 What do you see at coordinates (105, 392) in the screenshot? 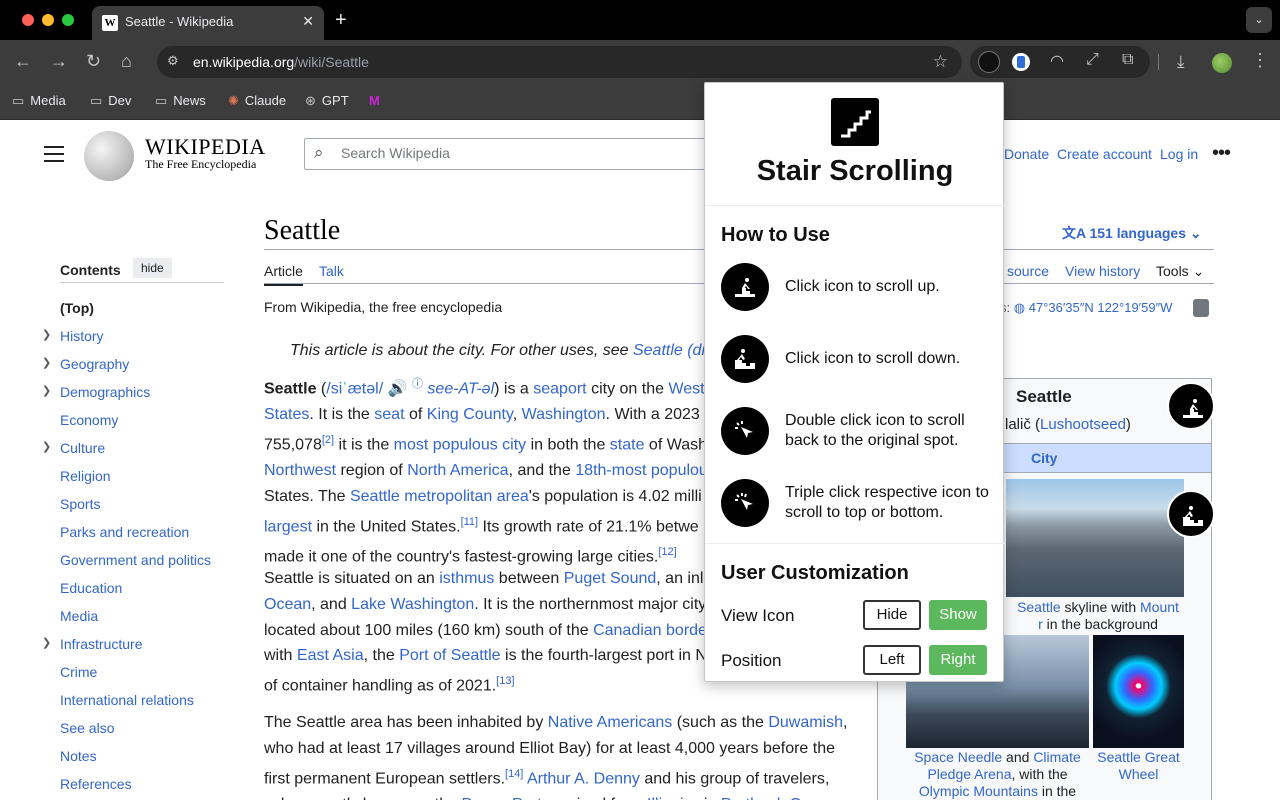
I see `toc-item-demographics: Demographics` at bounding box center [105, 392].